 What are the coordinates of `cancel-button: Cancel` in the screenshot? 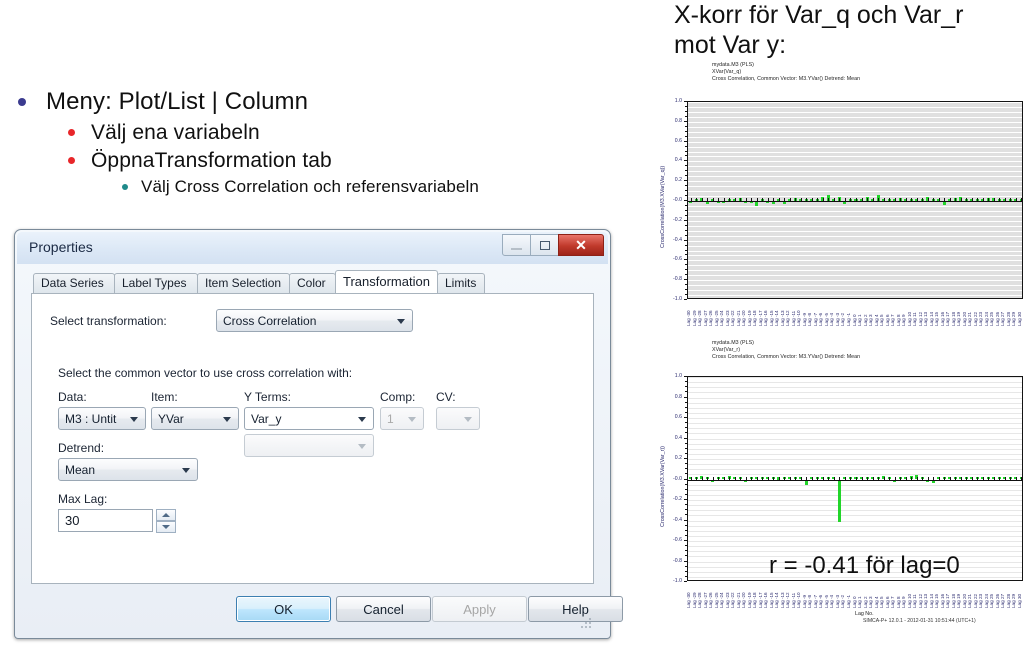 It's located at (383, 609).